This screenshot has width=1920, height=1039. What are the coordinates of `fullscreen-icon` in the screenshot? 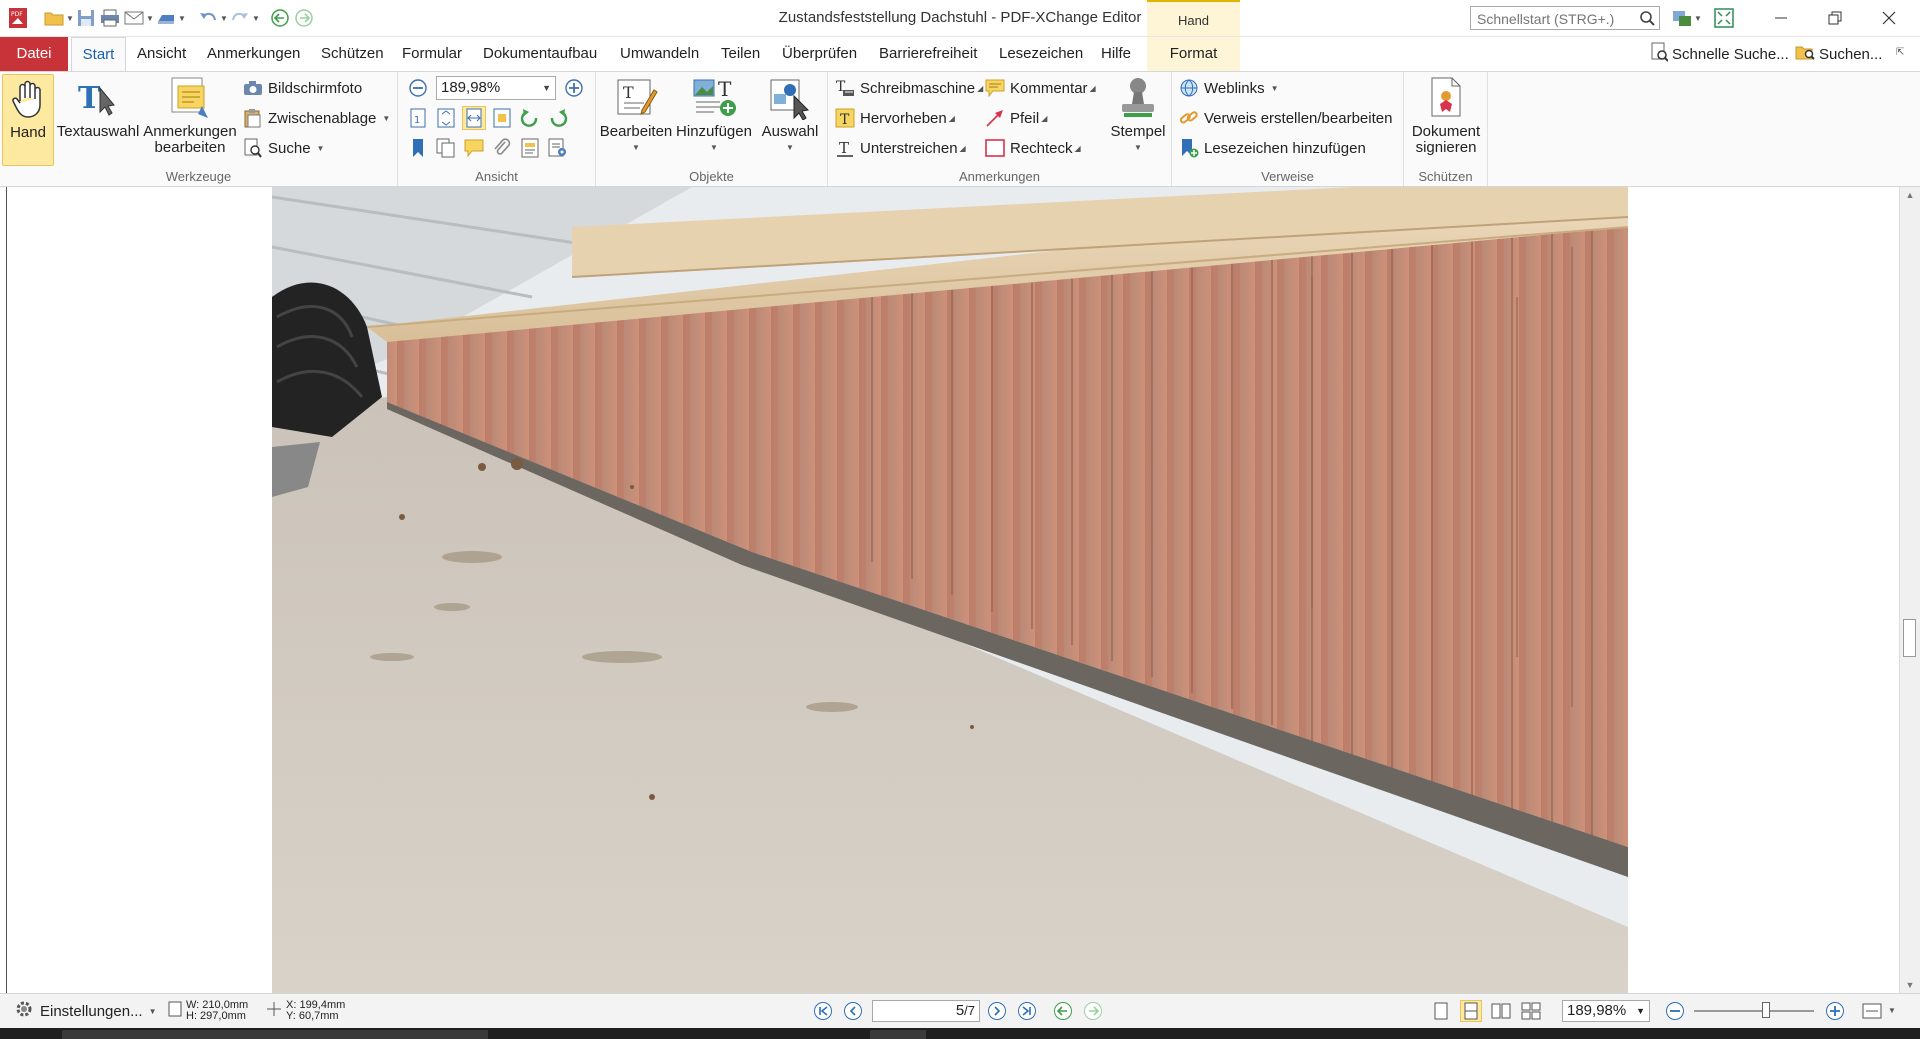 It's located at (1724, 18).